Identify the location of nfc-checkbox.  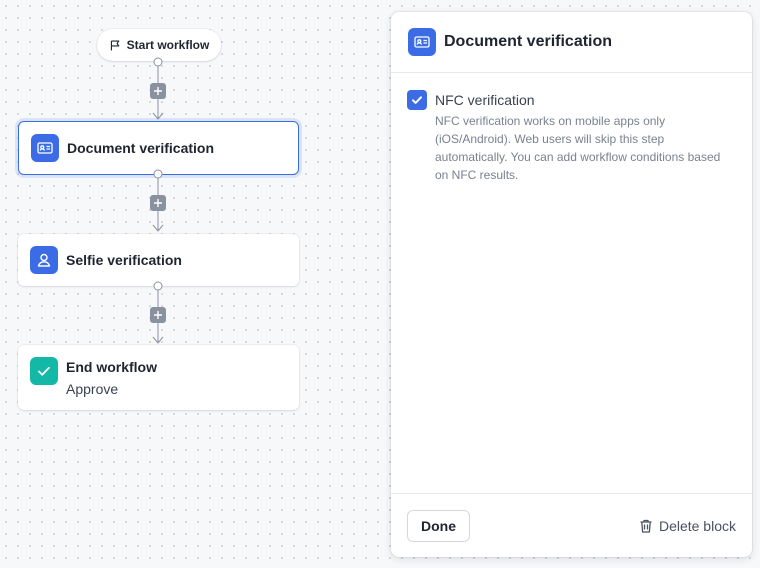
(417, 100).